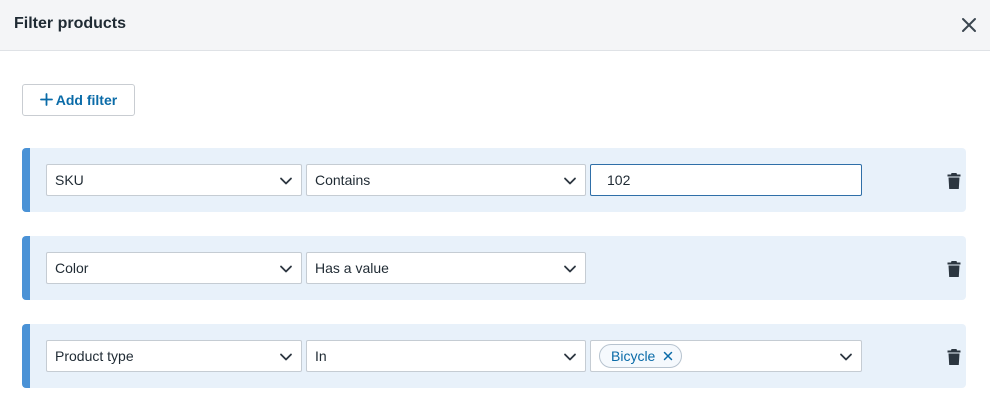  I want to click on filter-row: Color Has a value, so click(494, 268).